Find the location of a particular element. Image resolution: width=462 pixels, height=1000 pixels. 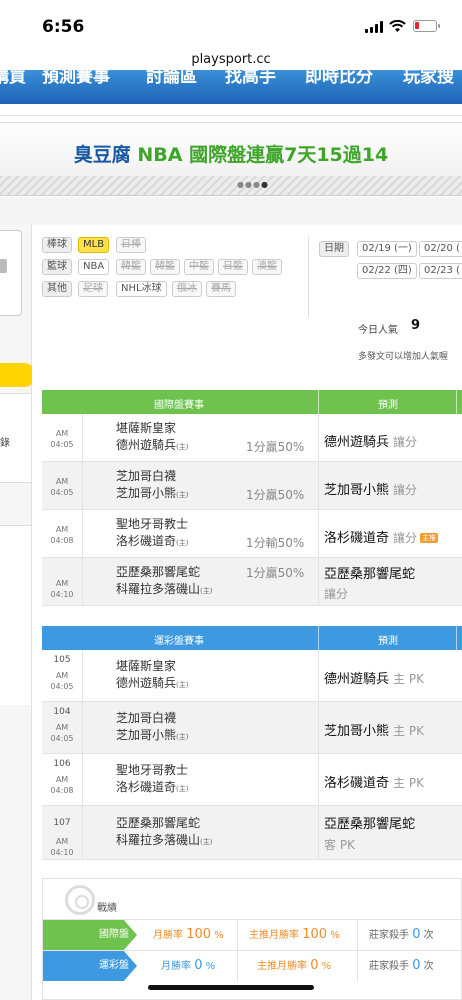

main-pick-badge: 主推 is located at coordinates (429, 538).